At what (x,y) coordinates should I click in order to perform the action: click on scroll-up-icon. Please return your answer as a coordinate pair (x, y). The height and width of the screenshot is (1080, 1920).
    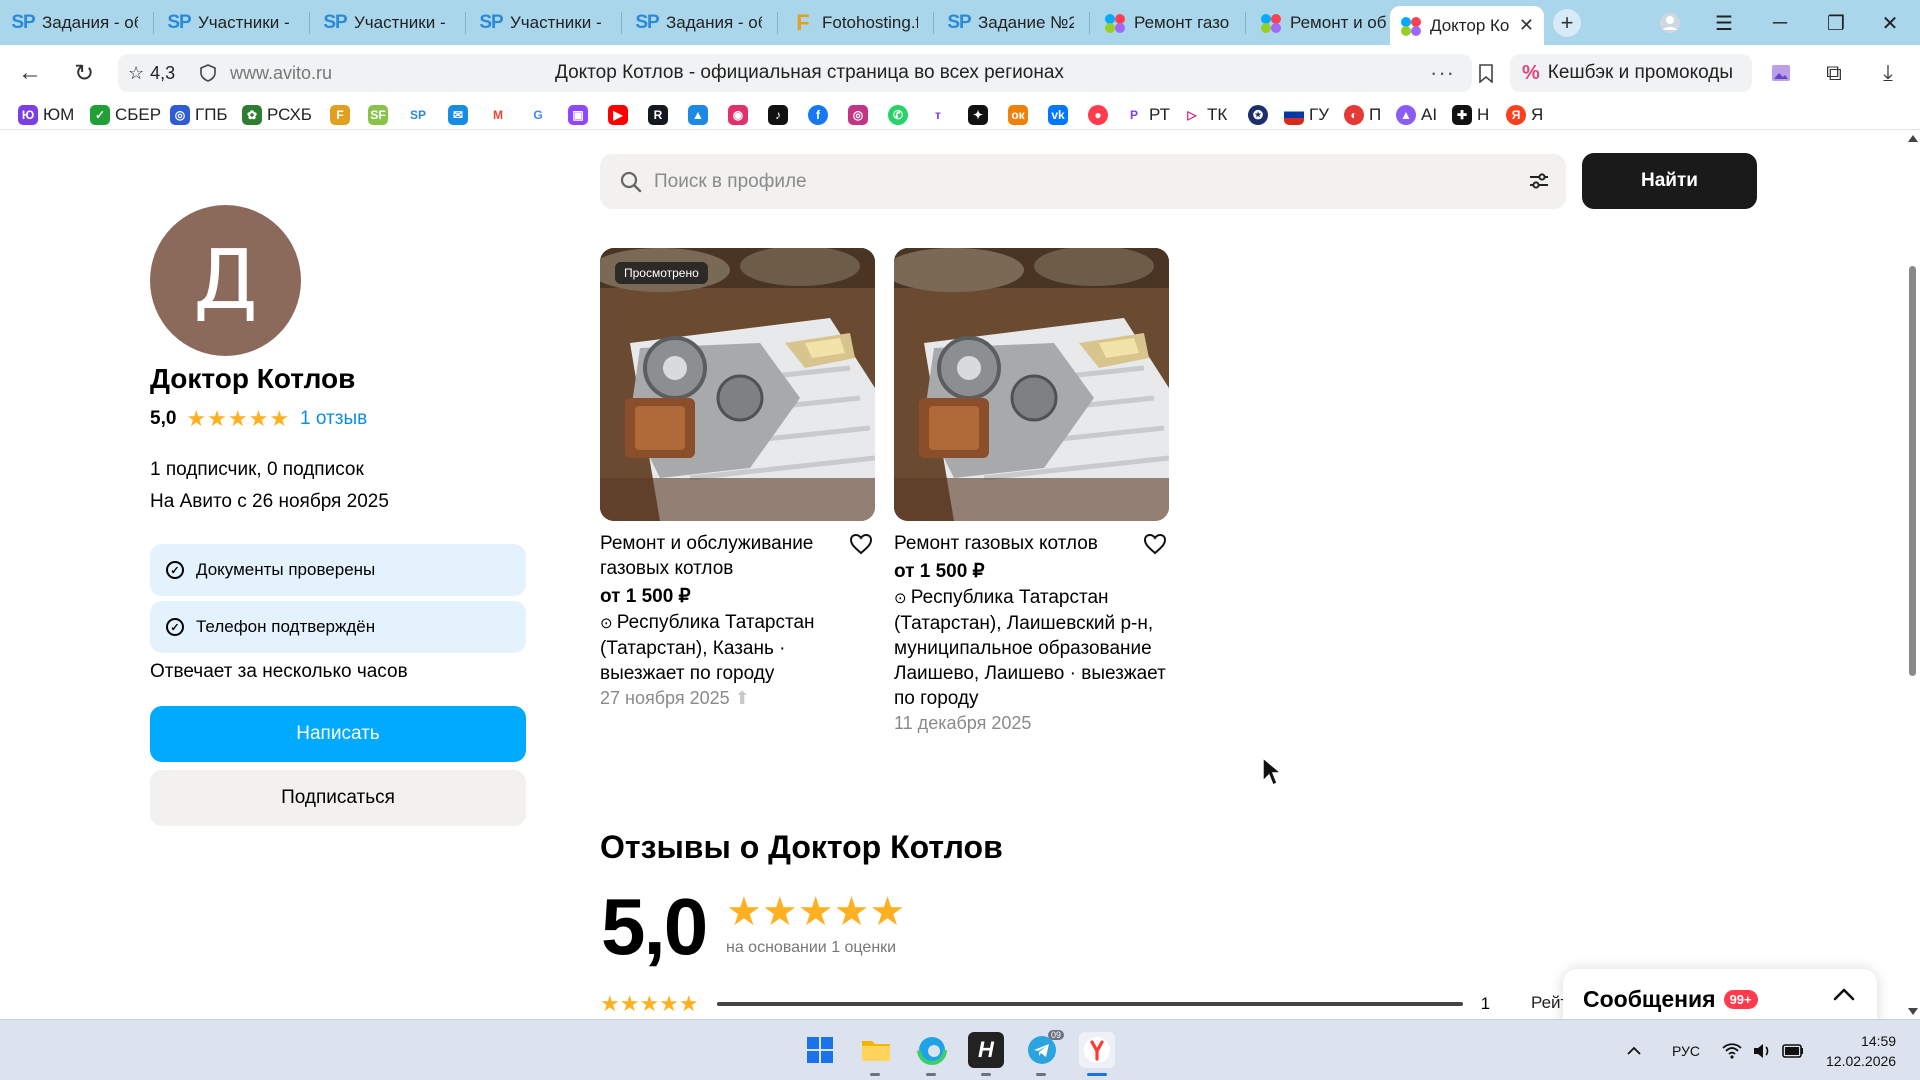
    Looking at the image, I should click on (1913, 138).